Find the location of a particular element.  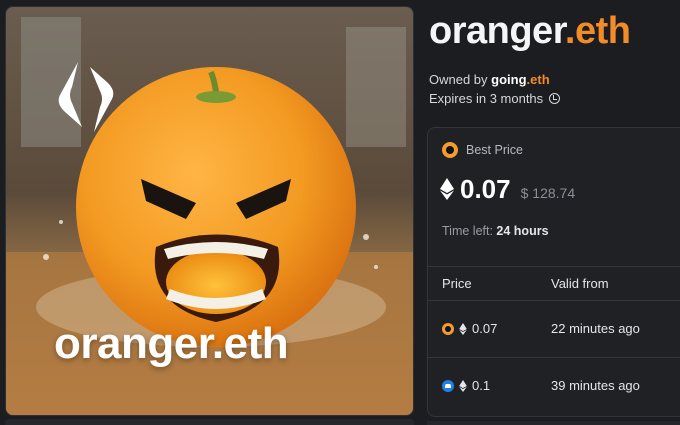

owner-line: Owned by going.eth is located at coordinates (489, 79).